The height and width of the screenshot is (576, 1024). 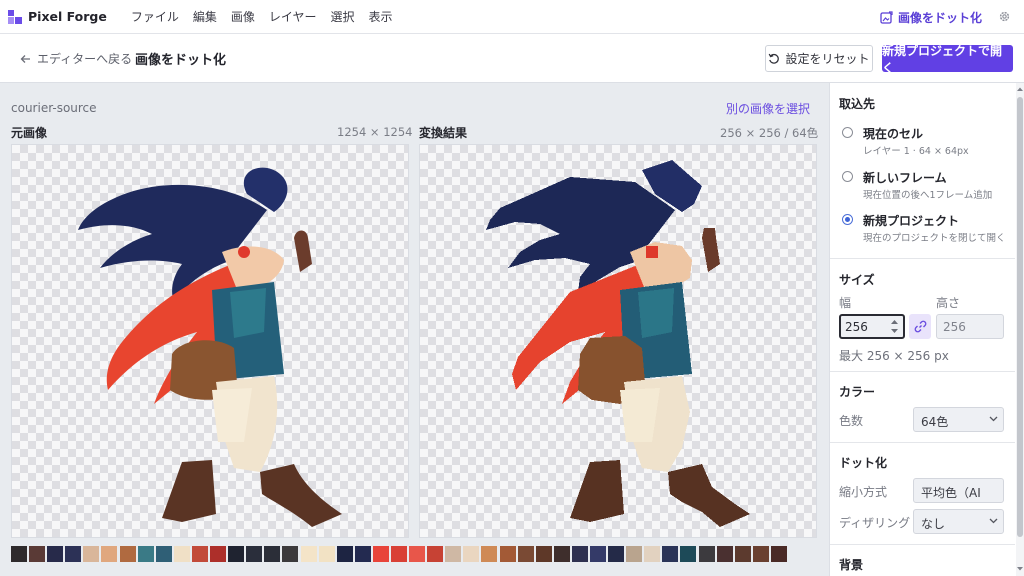 What do you see at coordinates (863, 463) in the screenshot?
I see `pixelate-title: ドット化` at bounding box center [863, 463].